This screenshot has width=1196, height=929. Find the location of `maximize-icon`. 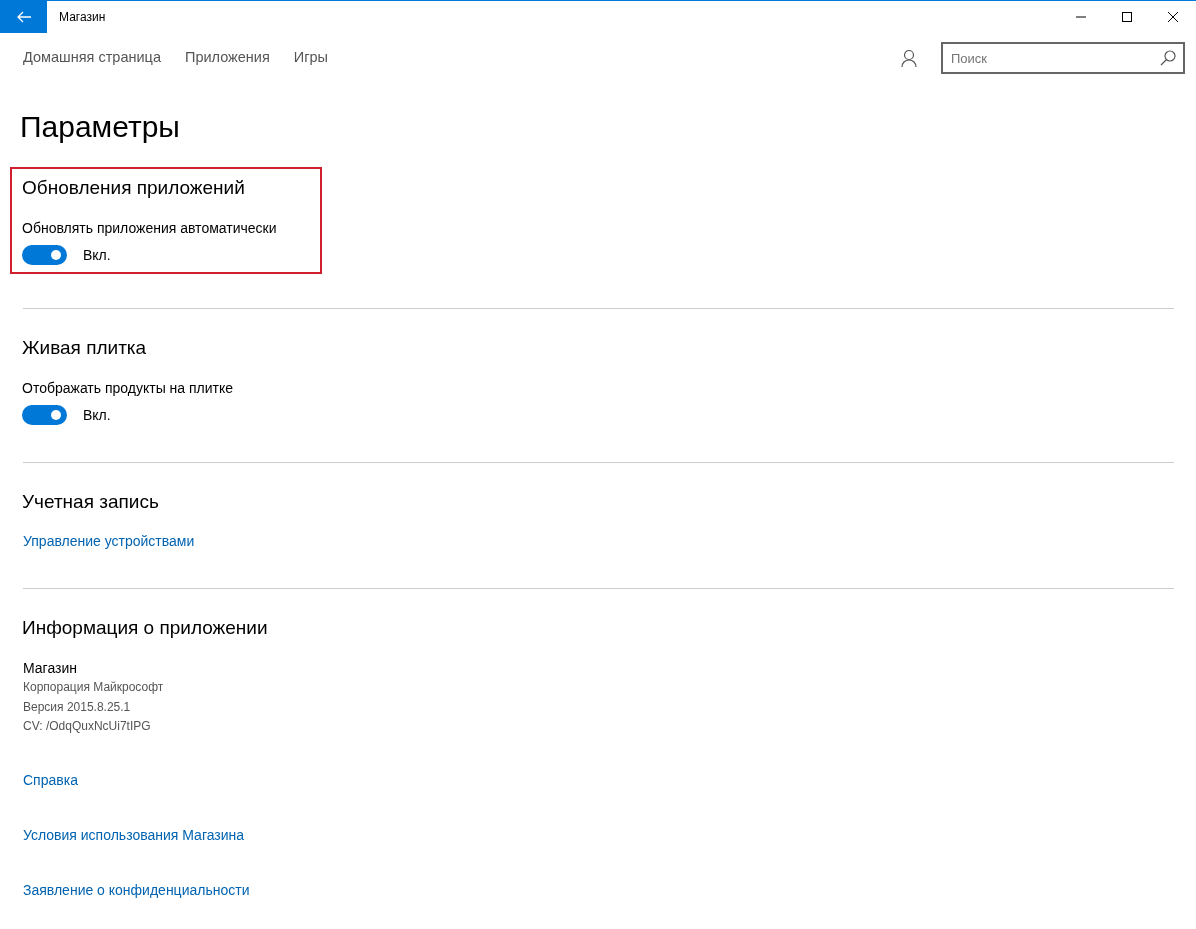

maximize-icon is located at coordinates (1127, 17).